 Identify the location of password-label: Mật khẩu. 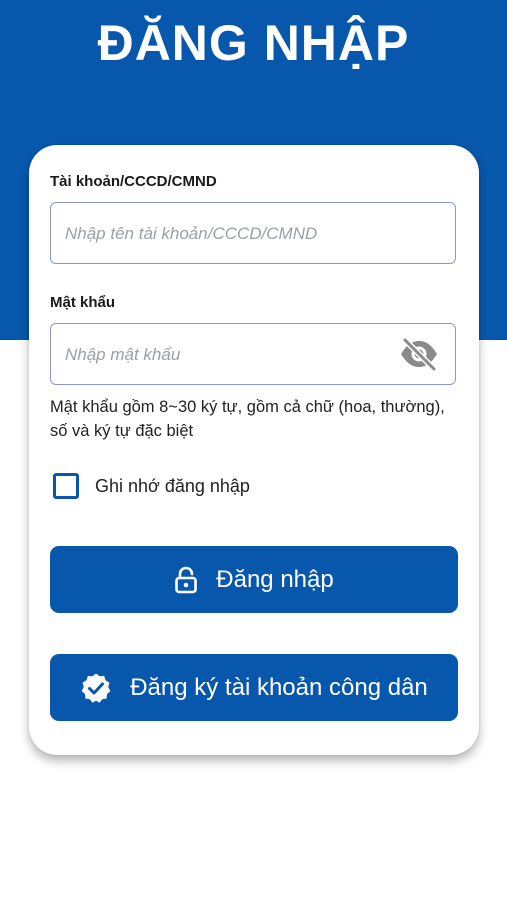
(83, 302).